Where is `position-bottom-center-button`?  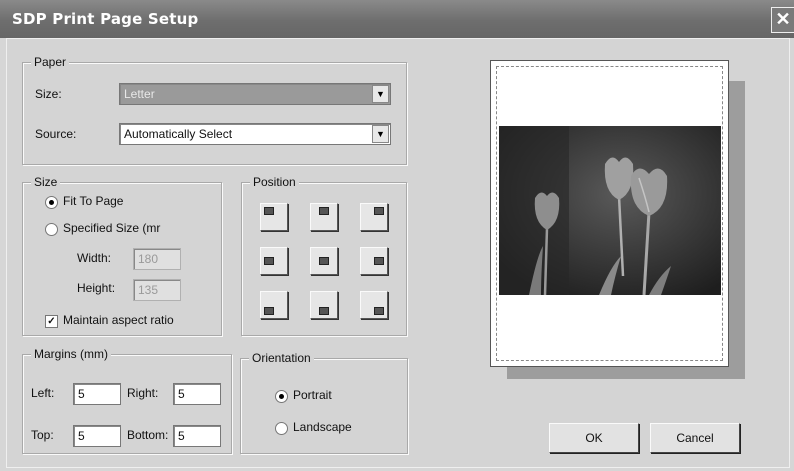 position-bottom-center-button is located at coordinates (324, 305).